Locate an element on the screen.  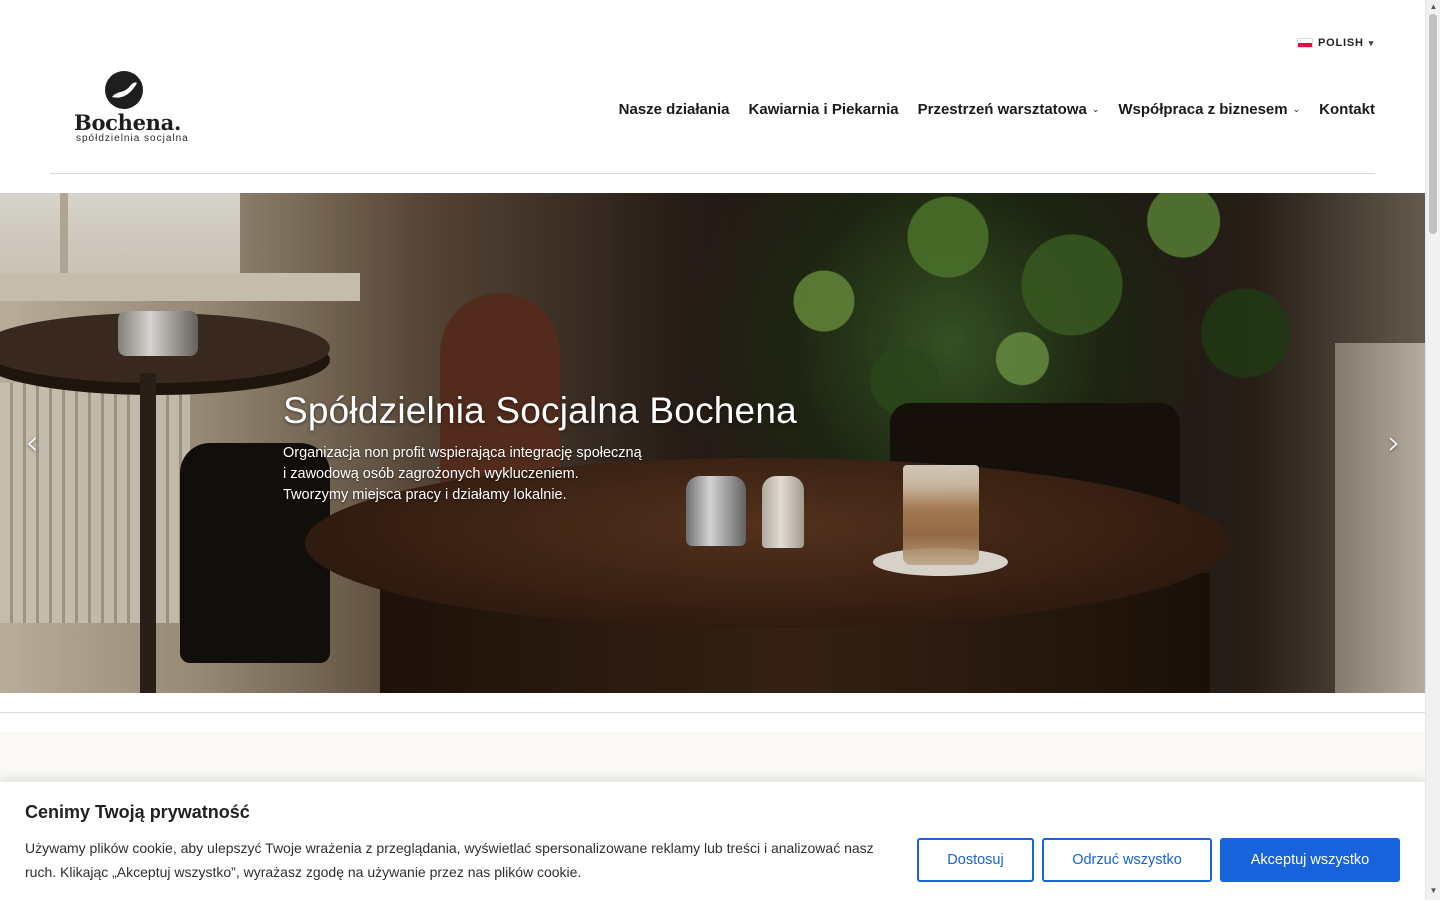
scroll-down-icon: ▼ is located at coordinates (1433, 891).